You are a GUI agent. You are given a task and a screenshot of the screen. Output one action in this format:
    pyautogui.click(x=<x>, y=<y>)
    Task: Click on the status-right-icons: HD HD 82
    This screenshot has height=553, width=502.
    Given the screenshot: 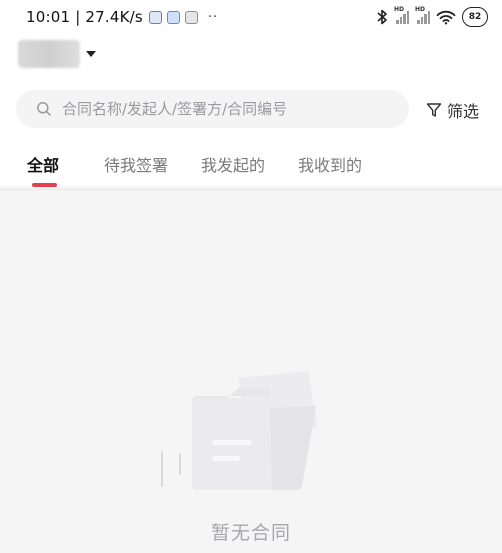 What is the action you would take?
    pyautogui.click(x=432, y=16)
    